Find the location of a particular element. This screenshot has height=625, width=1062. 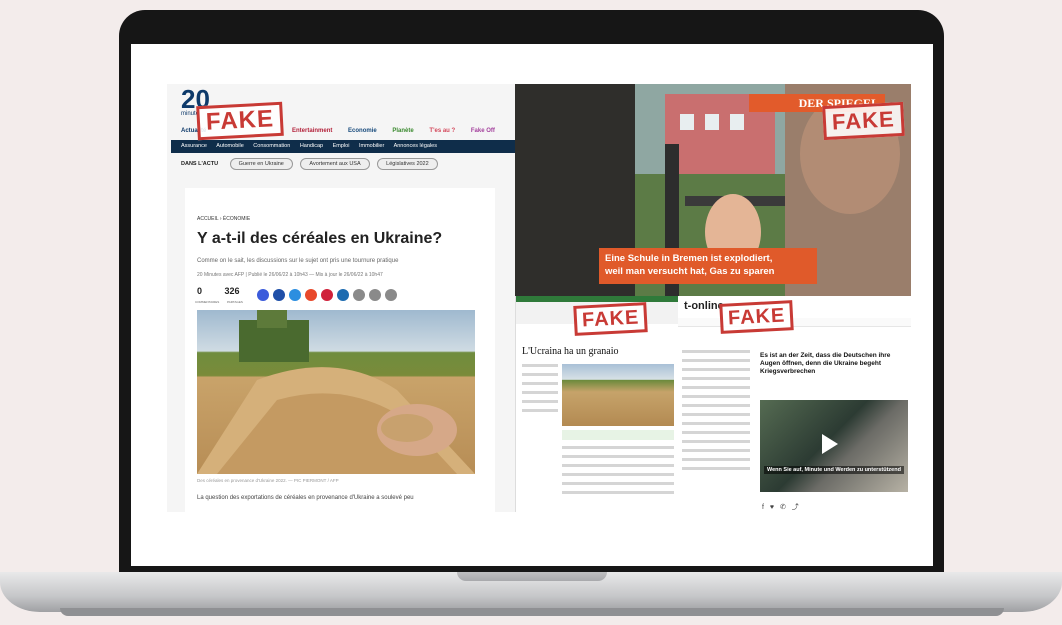

nav-item-economie: Economie is located at coordinates (362, 131).